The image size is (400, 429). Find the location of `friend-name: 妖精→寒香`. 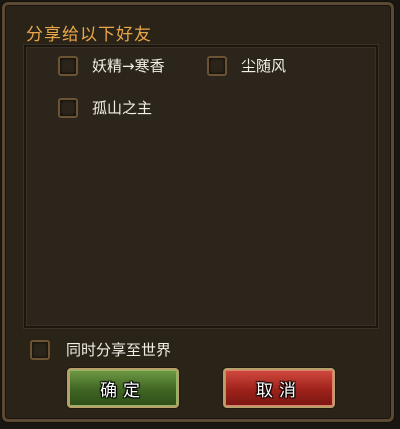

friend-name: 妖精→寒香 is located at coordinates (128, 66).